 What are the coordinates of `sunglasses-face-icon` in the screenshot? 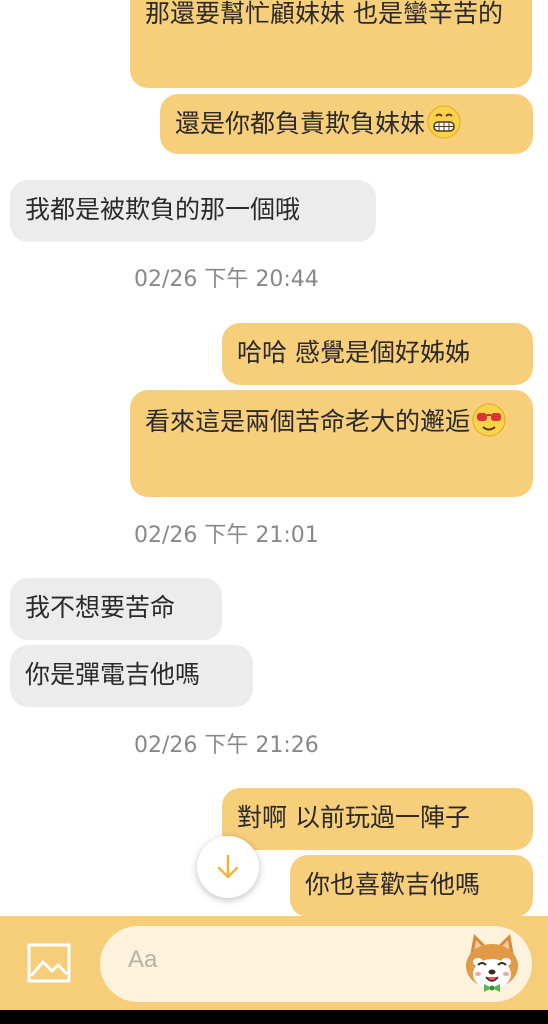 It's located at (489, 420).